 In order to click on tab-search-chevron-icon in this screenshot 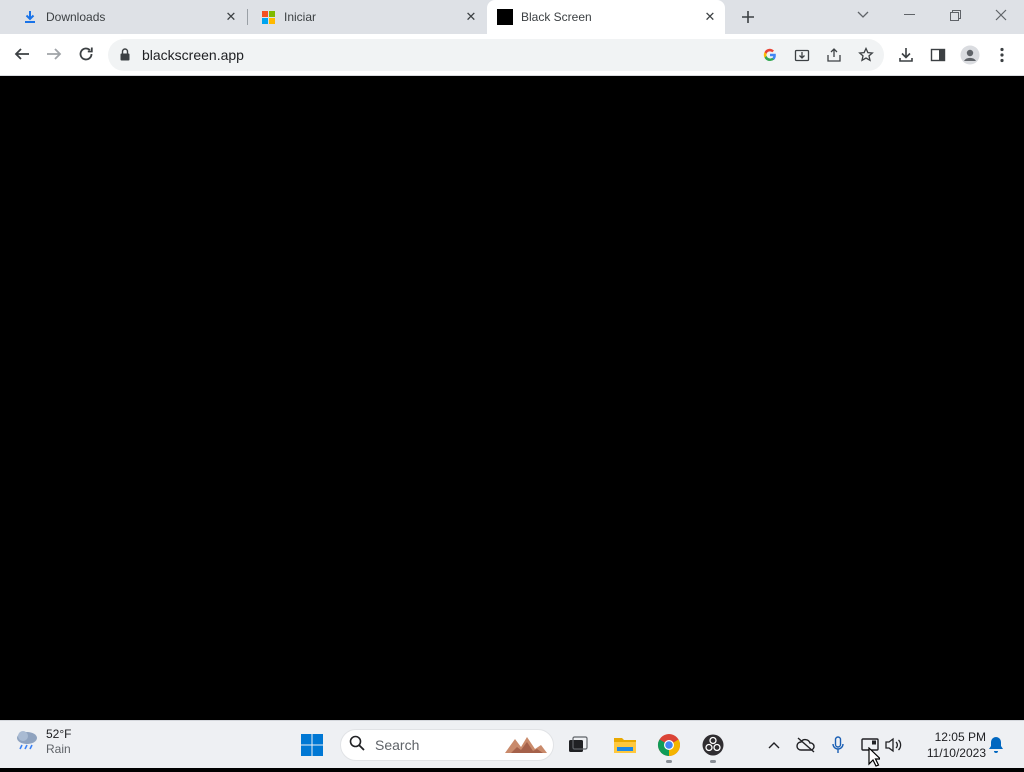, I will do `click(863, 15)`.